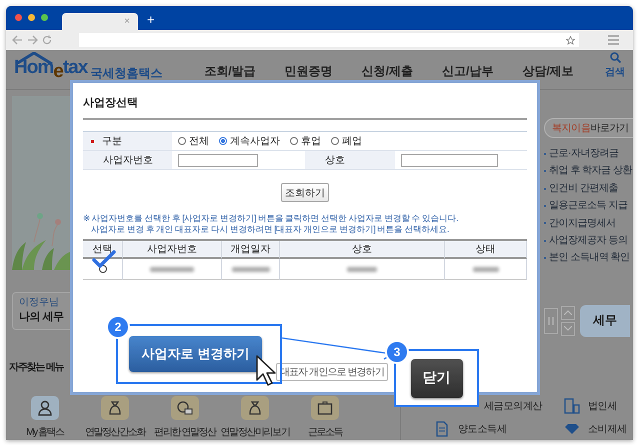 Image resolution: width=639 pixels, height=445 pixels. I want to click on search-button: 검색, so click(615, 65).